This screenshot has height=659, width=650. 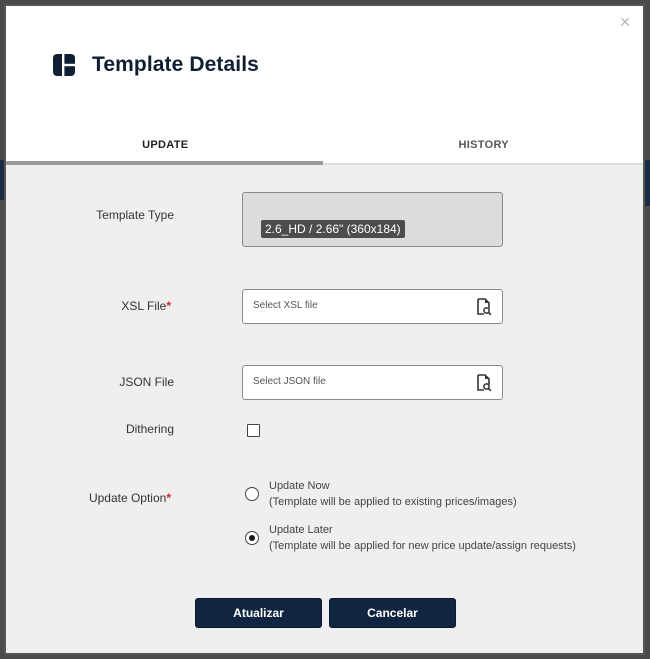 What do you see at coordinates (483, 164) in the screenshot?
I see `tab-divider` at bounding box center [483, 164].